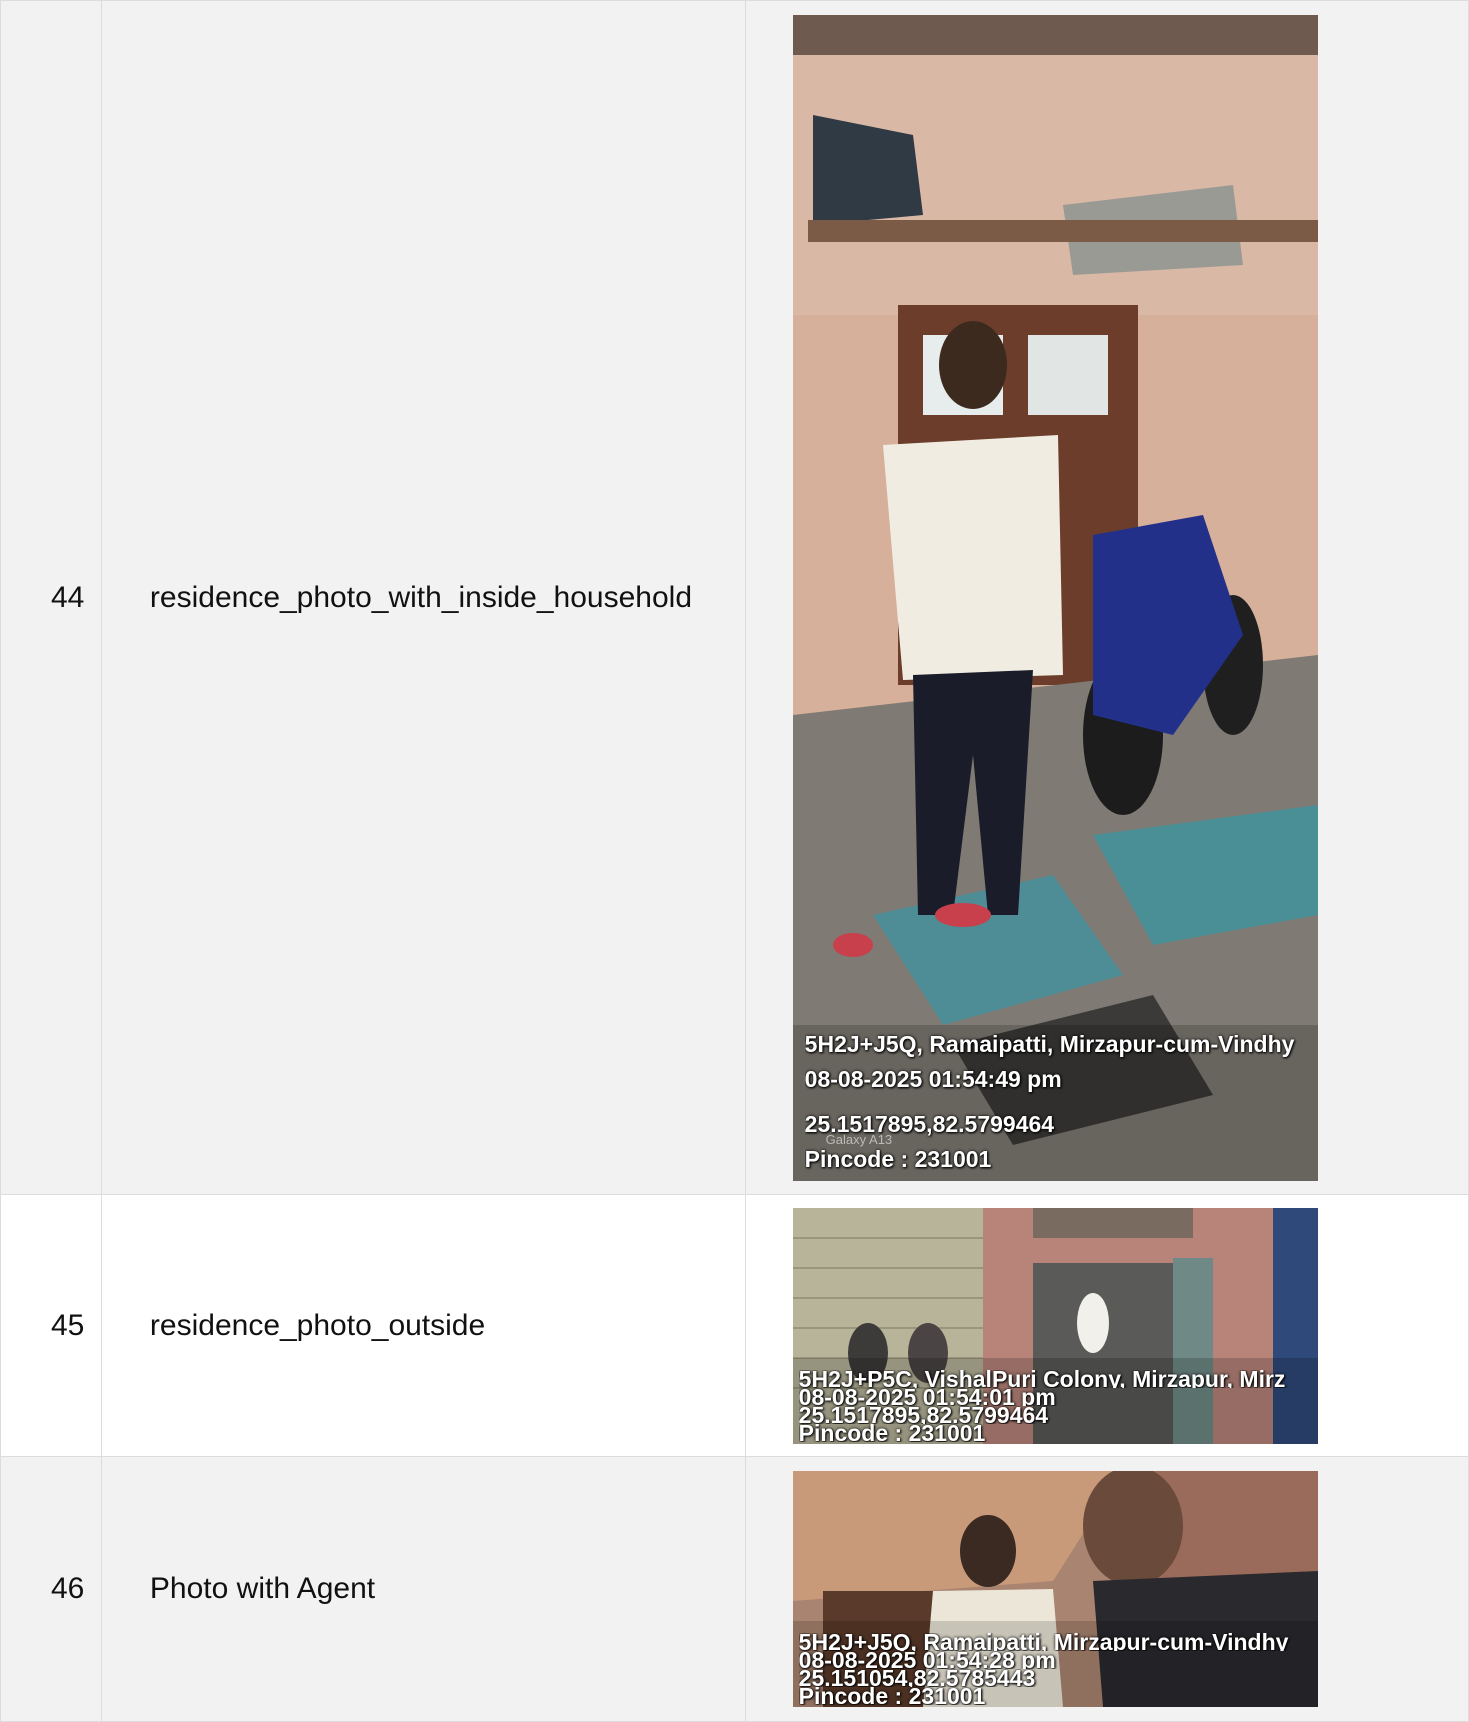  What do you see at coordinates (51, 1325) in the screenshot?
I see `row-number: 45` at bounding box center [51, 1325].